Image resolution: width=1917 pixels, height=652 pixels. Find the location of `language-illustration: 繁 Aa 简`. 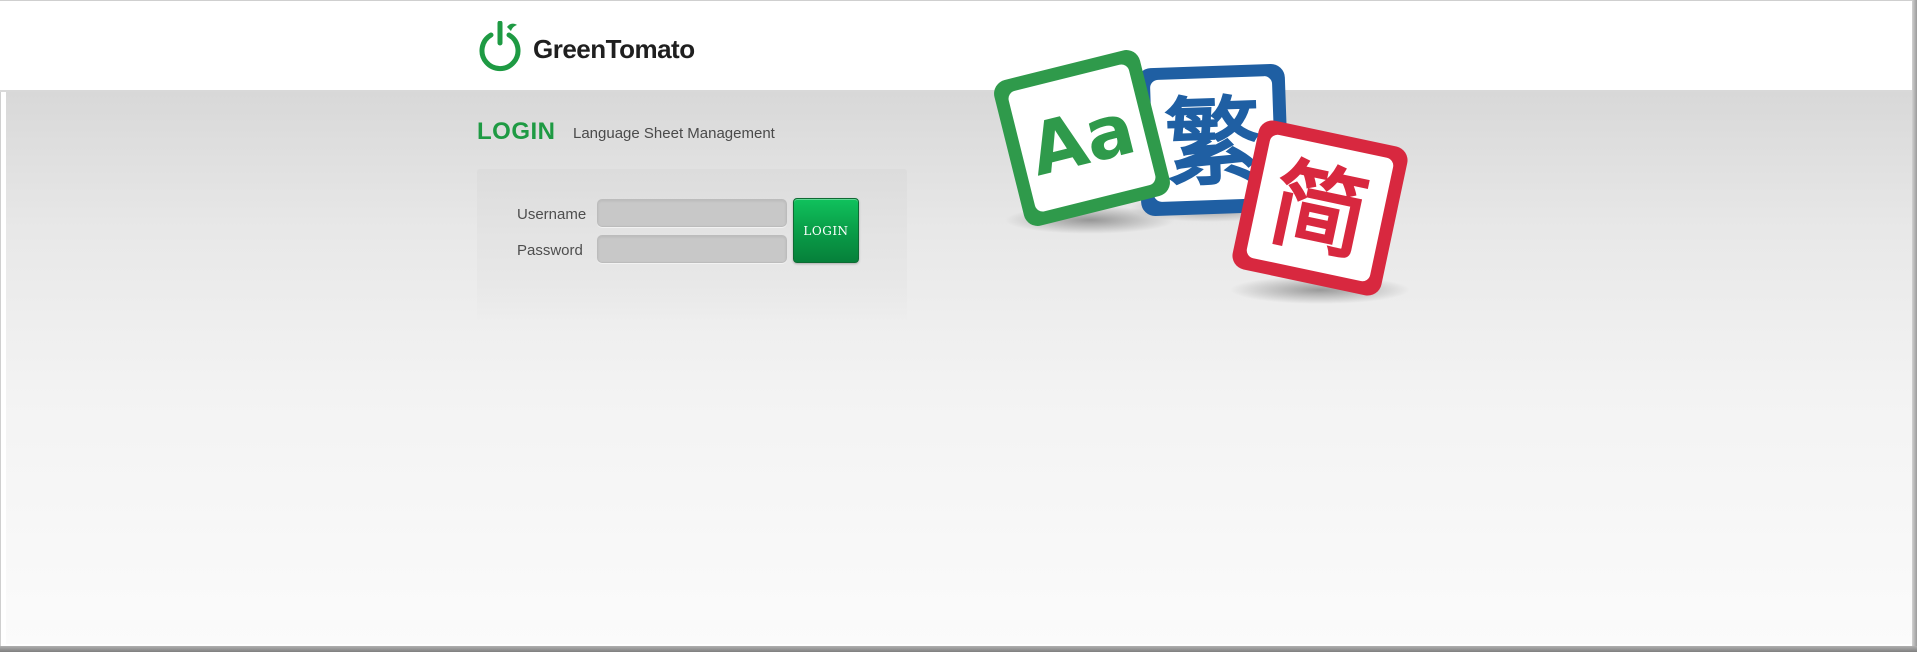

language-illustration: 繁 Aa 简 is located at coordinates (1210, 175).